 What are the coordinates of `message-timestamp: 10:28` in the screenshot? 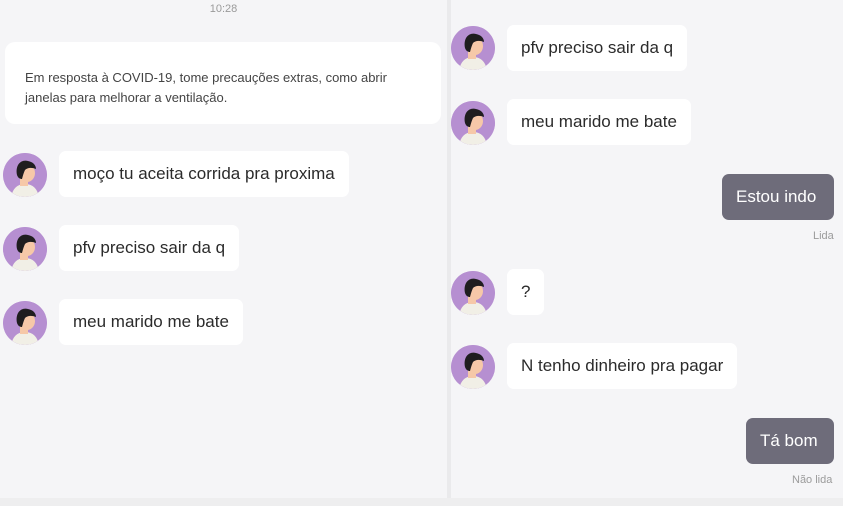 It's located at (223, 9).